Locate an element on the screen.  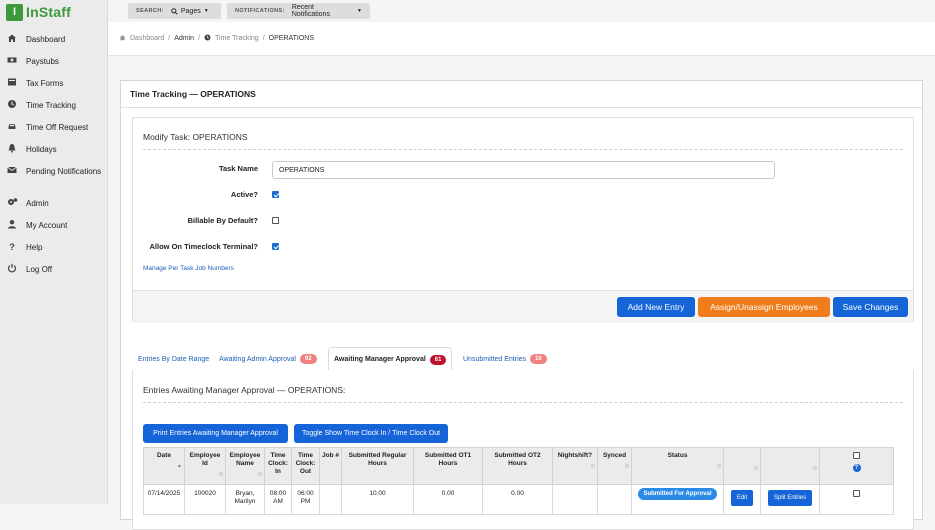
help-icon: ? is located at coordinates (856, 468).